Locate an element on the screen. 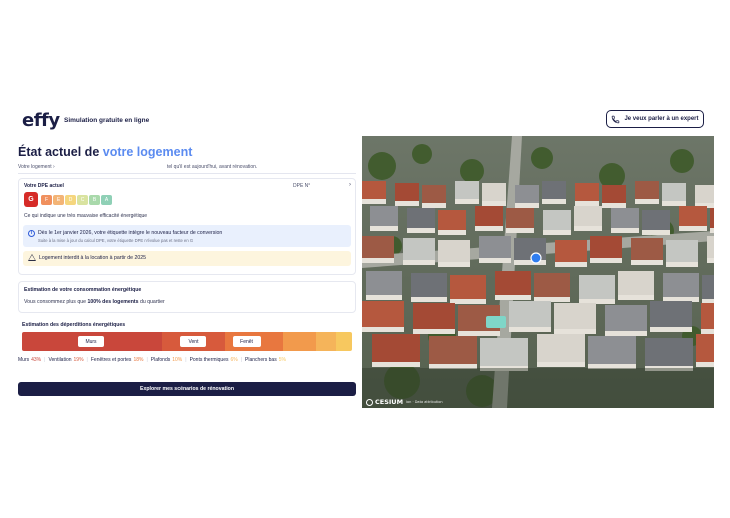  cesium-data-attribution: ion · Data attribution is located at coordinates (424, 402).